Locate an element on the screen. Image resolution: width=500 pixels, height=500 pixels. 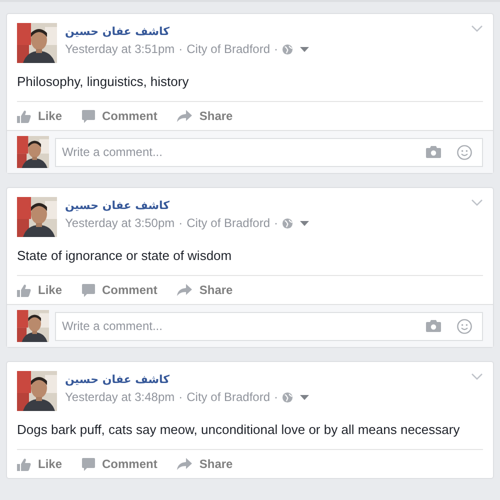
post-text: Philosophy, linguistics, history is located at coordinates (103, 82).